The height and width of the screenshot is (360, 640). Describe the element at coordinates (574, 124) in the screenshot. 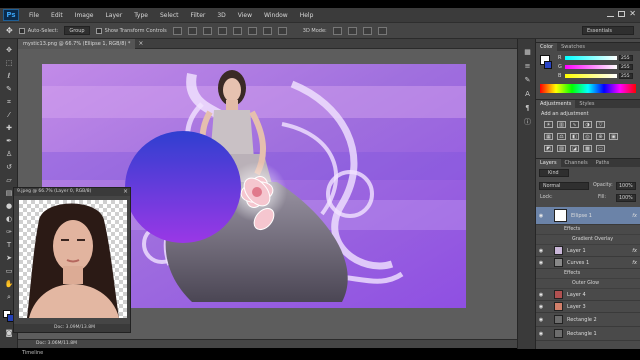

I see `curves-icon: ∿` at that location.